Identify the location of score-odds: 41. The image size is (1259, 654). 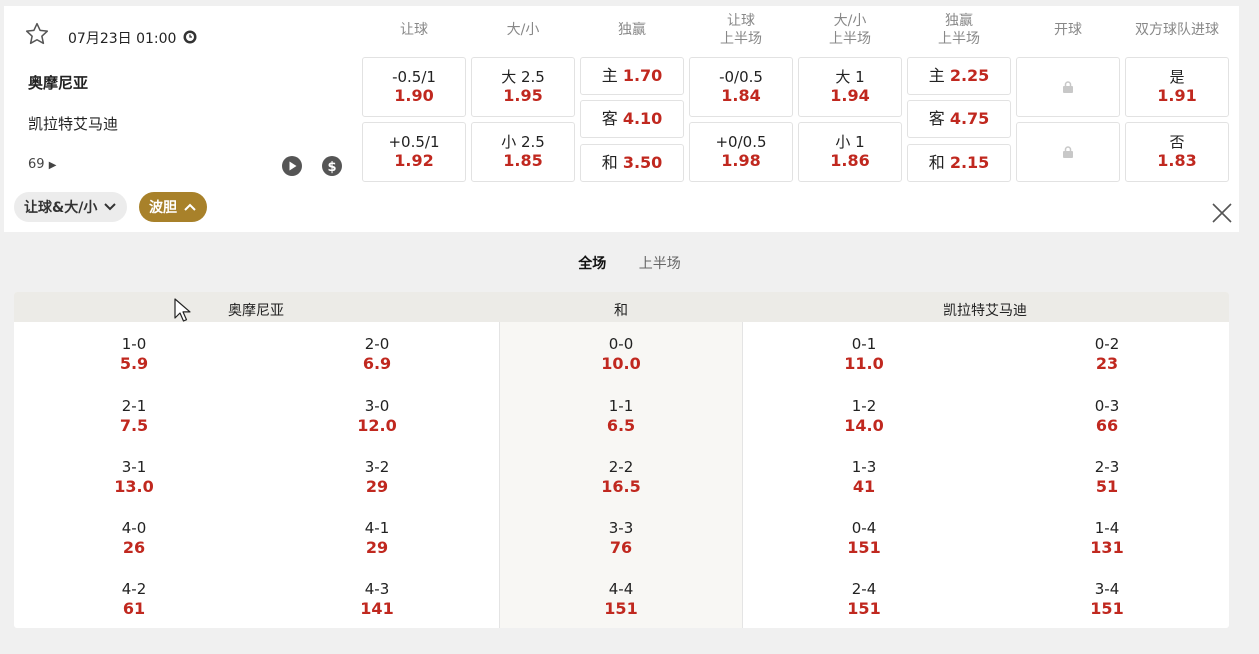
(864, 486).